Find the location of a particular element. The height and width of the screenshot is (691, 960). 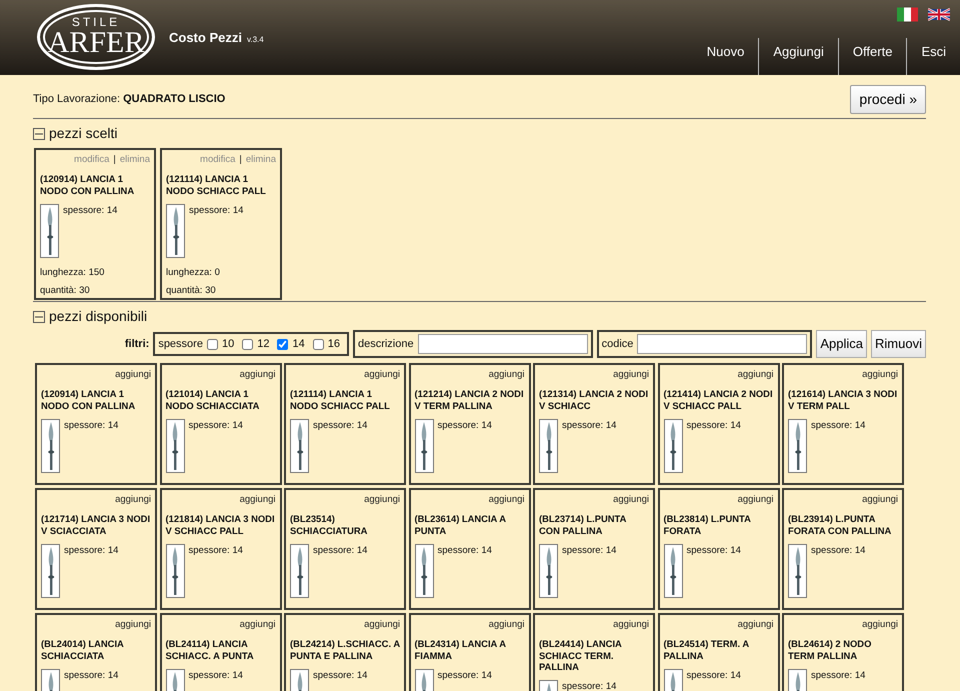

nav-link: Aggiungi is located at coordinates (798, 56).